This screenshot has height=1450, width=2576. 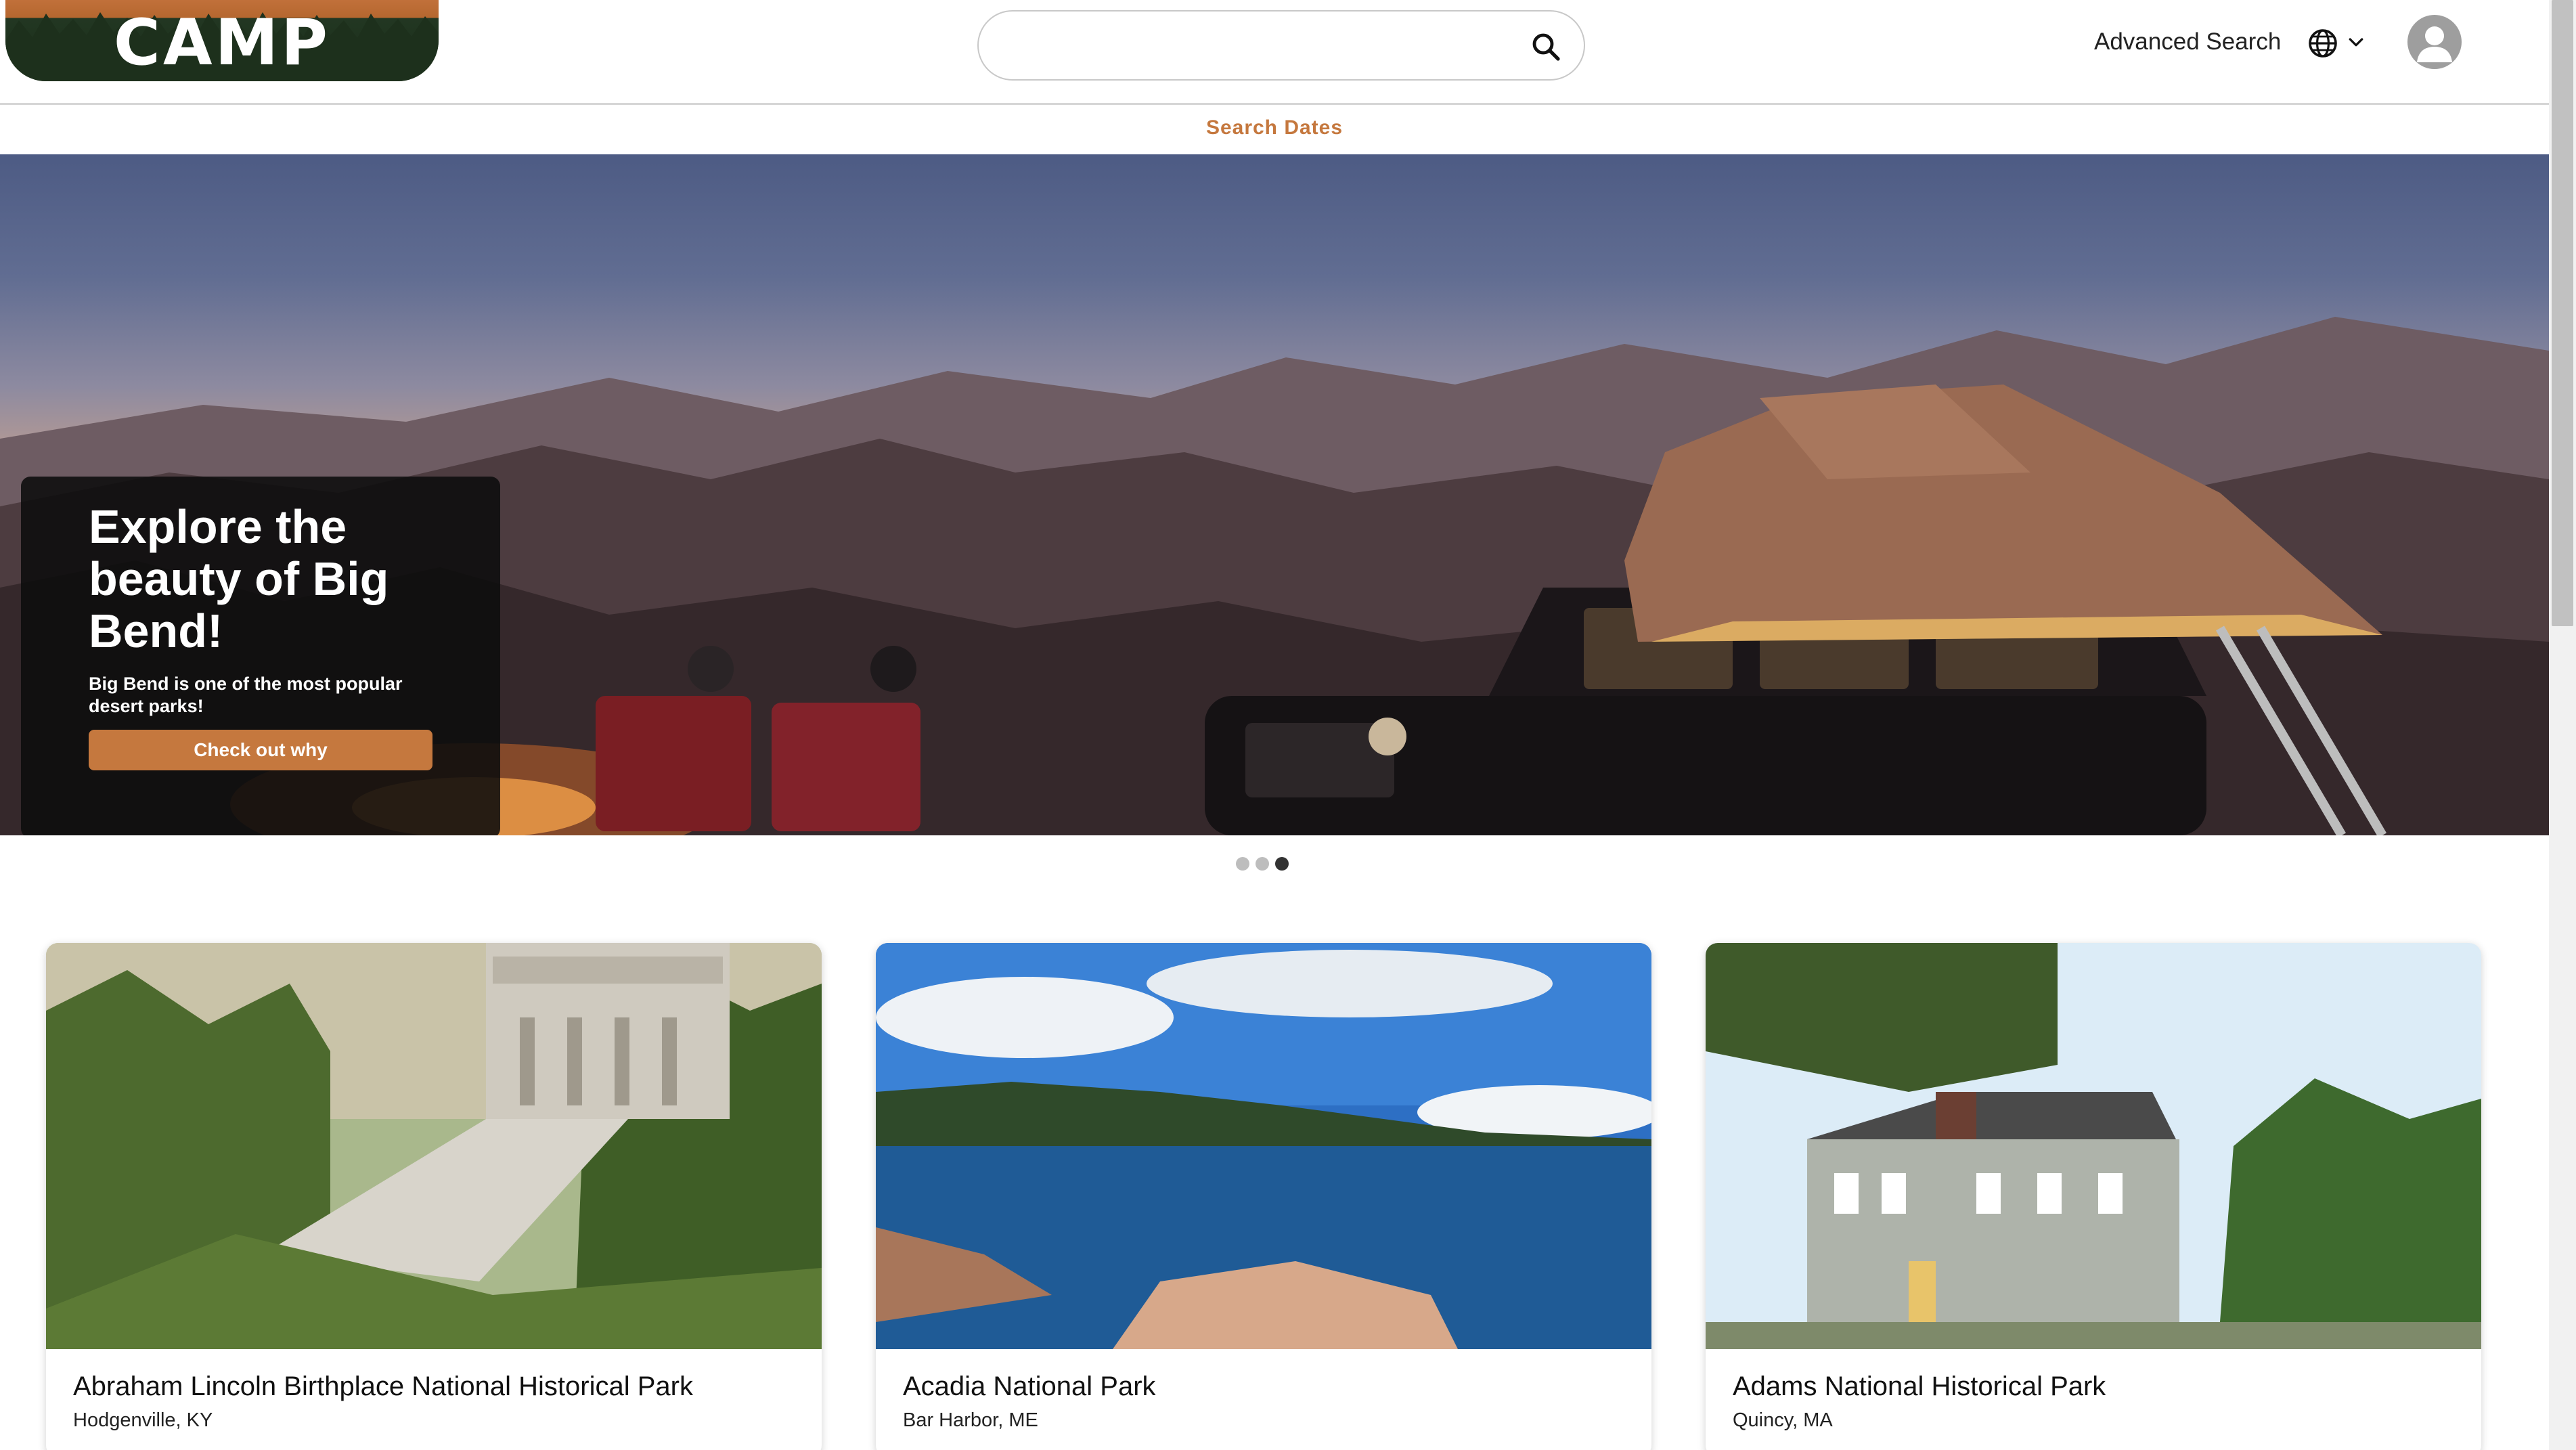 What do you see at coordinates (2562, 725) in the screenshot?
I see `page-scrollbar` at bounding box center [2562, 725].